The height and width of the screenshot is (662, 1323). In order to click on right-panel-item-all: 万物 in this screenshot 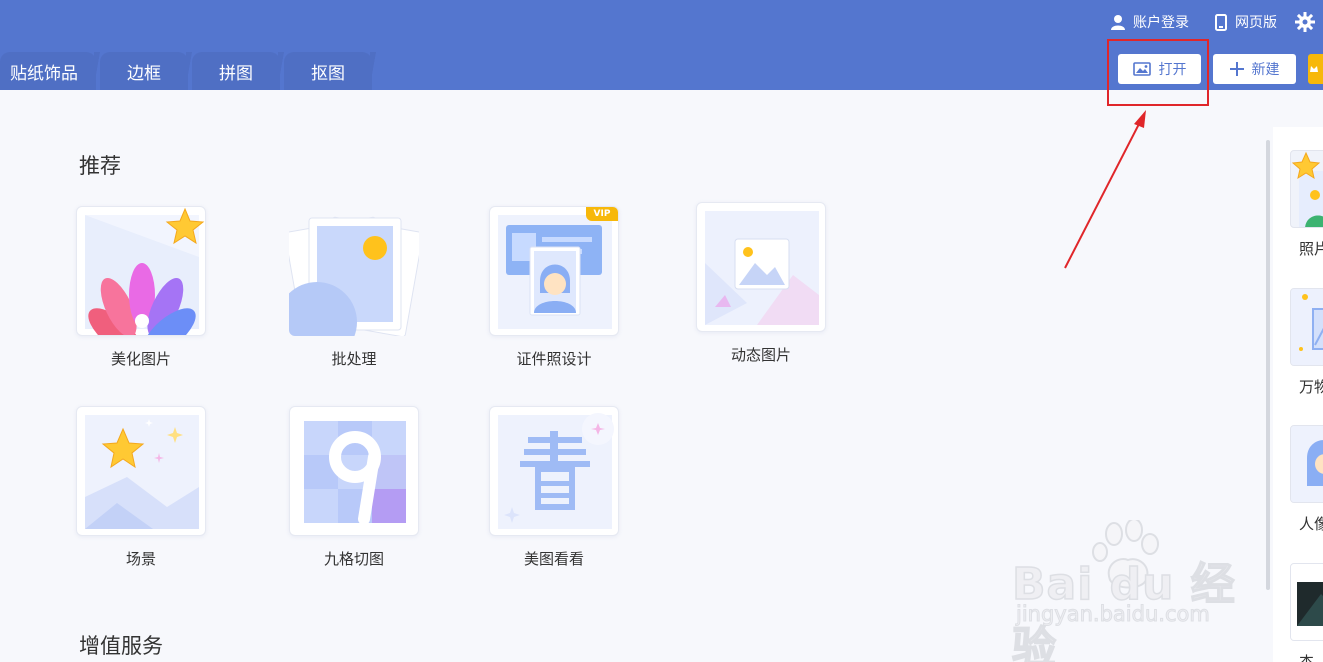, I will do `click(1306, 342)`.